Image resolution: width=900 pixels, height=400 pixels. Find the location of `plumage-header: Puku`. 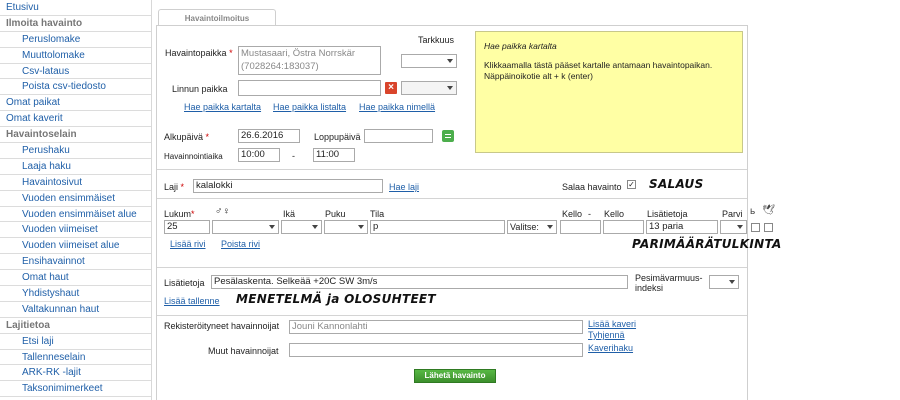

plumage-header: Puku is located at coordinates (335, 214).